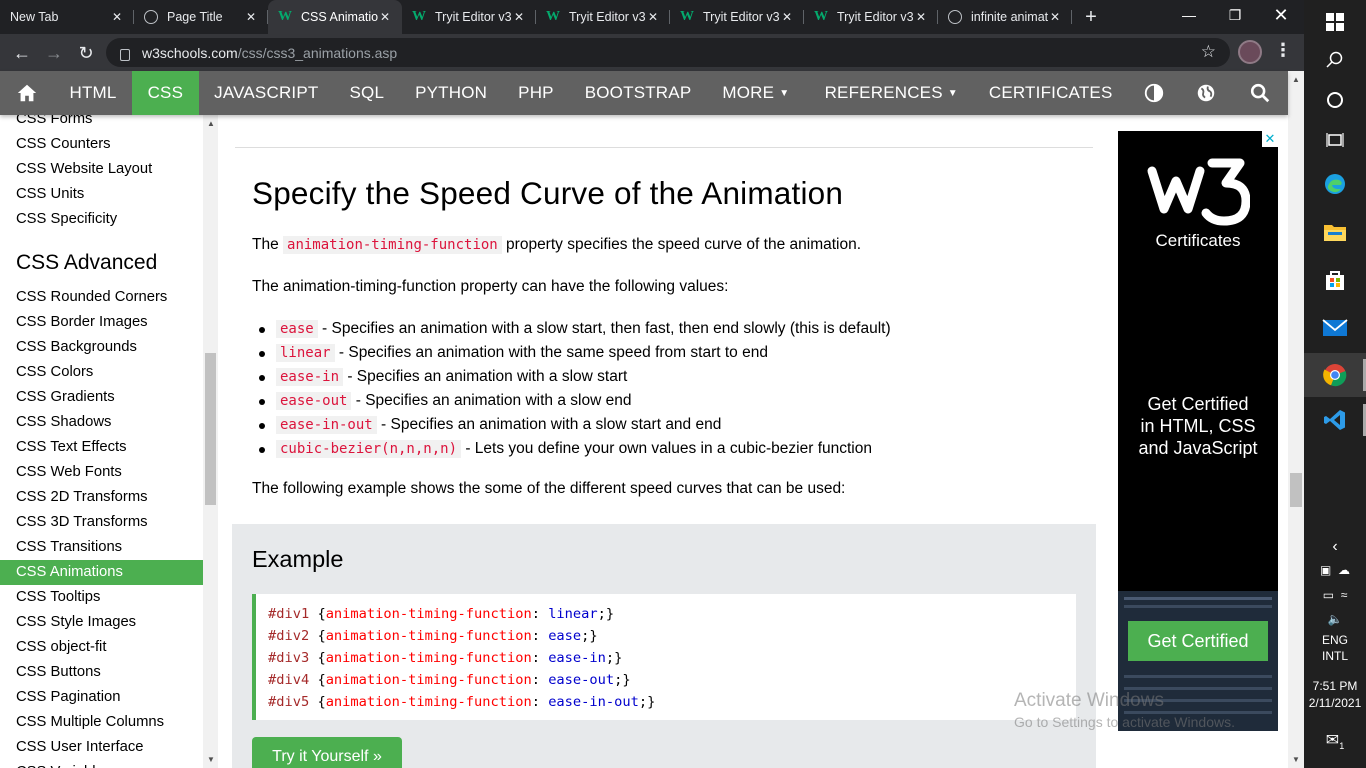 The width and height of the screenshot is (1366, 768). I want to click on sidebar-item-css-web-fonts: CSS Web Fonts, so click(101, 472).